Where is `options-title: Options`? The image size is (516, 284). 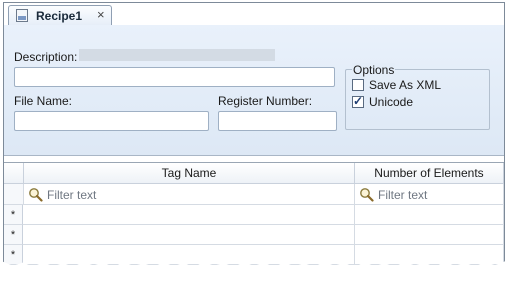 options-title: Options is located at coordinates (374, 70).